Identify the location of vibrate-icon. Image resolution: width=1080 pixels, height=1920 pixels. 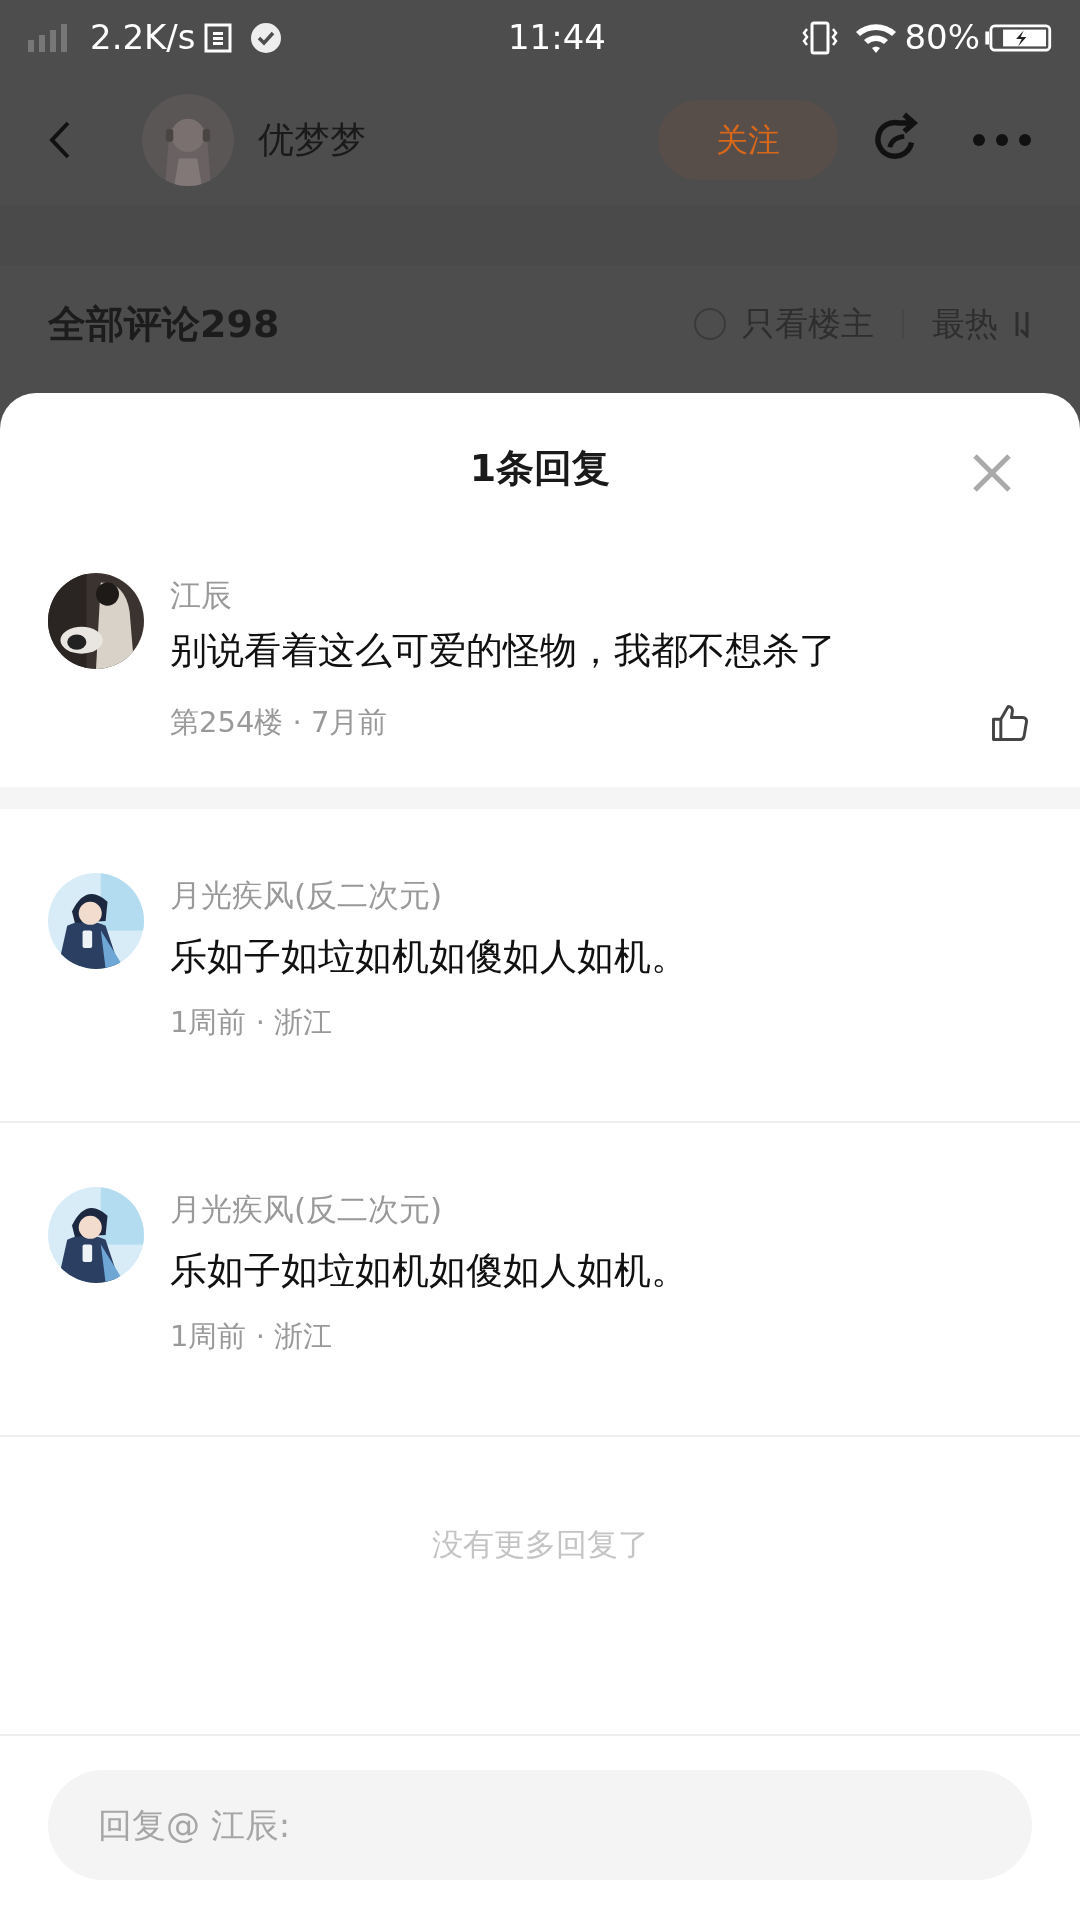
(820, 37).